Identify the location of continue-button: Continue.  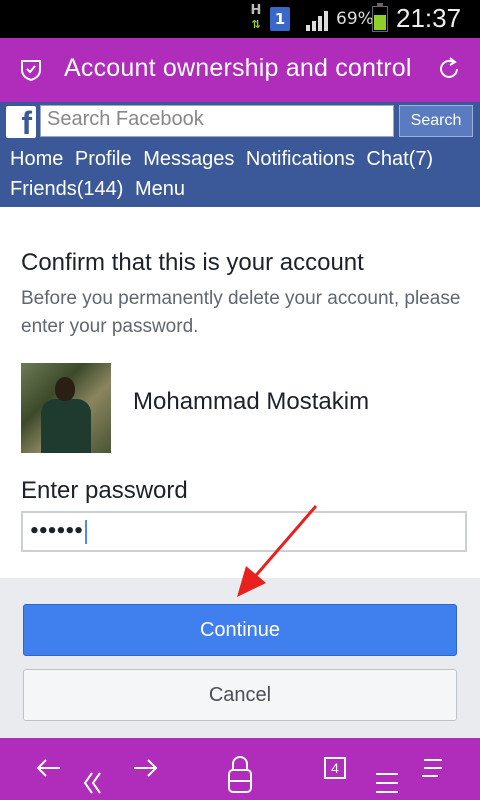
(240, 630).